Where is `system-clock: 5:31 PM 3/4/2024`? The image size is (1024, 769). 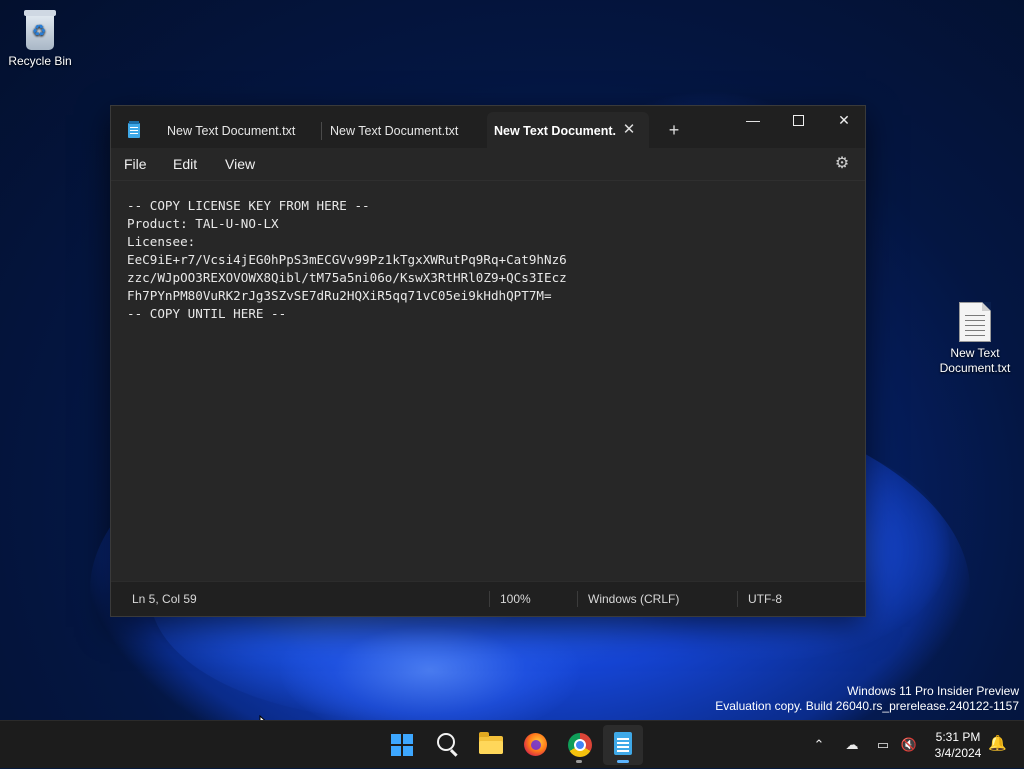
system-clock: 5:31 PM 3/4/2024 is located at coordinates (958, 745).